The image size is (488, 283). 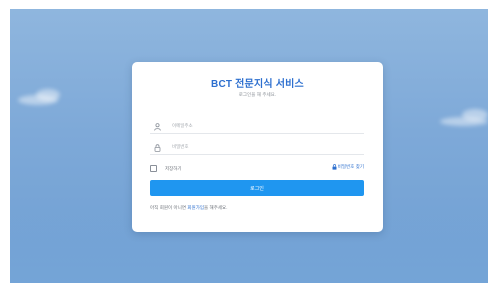 I want to click on remember-me: 저장하기, so click(x=166, y=168).